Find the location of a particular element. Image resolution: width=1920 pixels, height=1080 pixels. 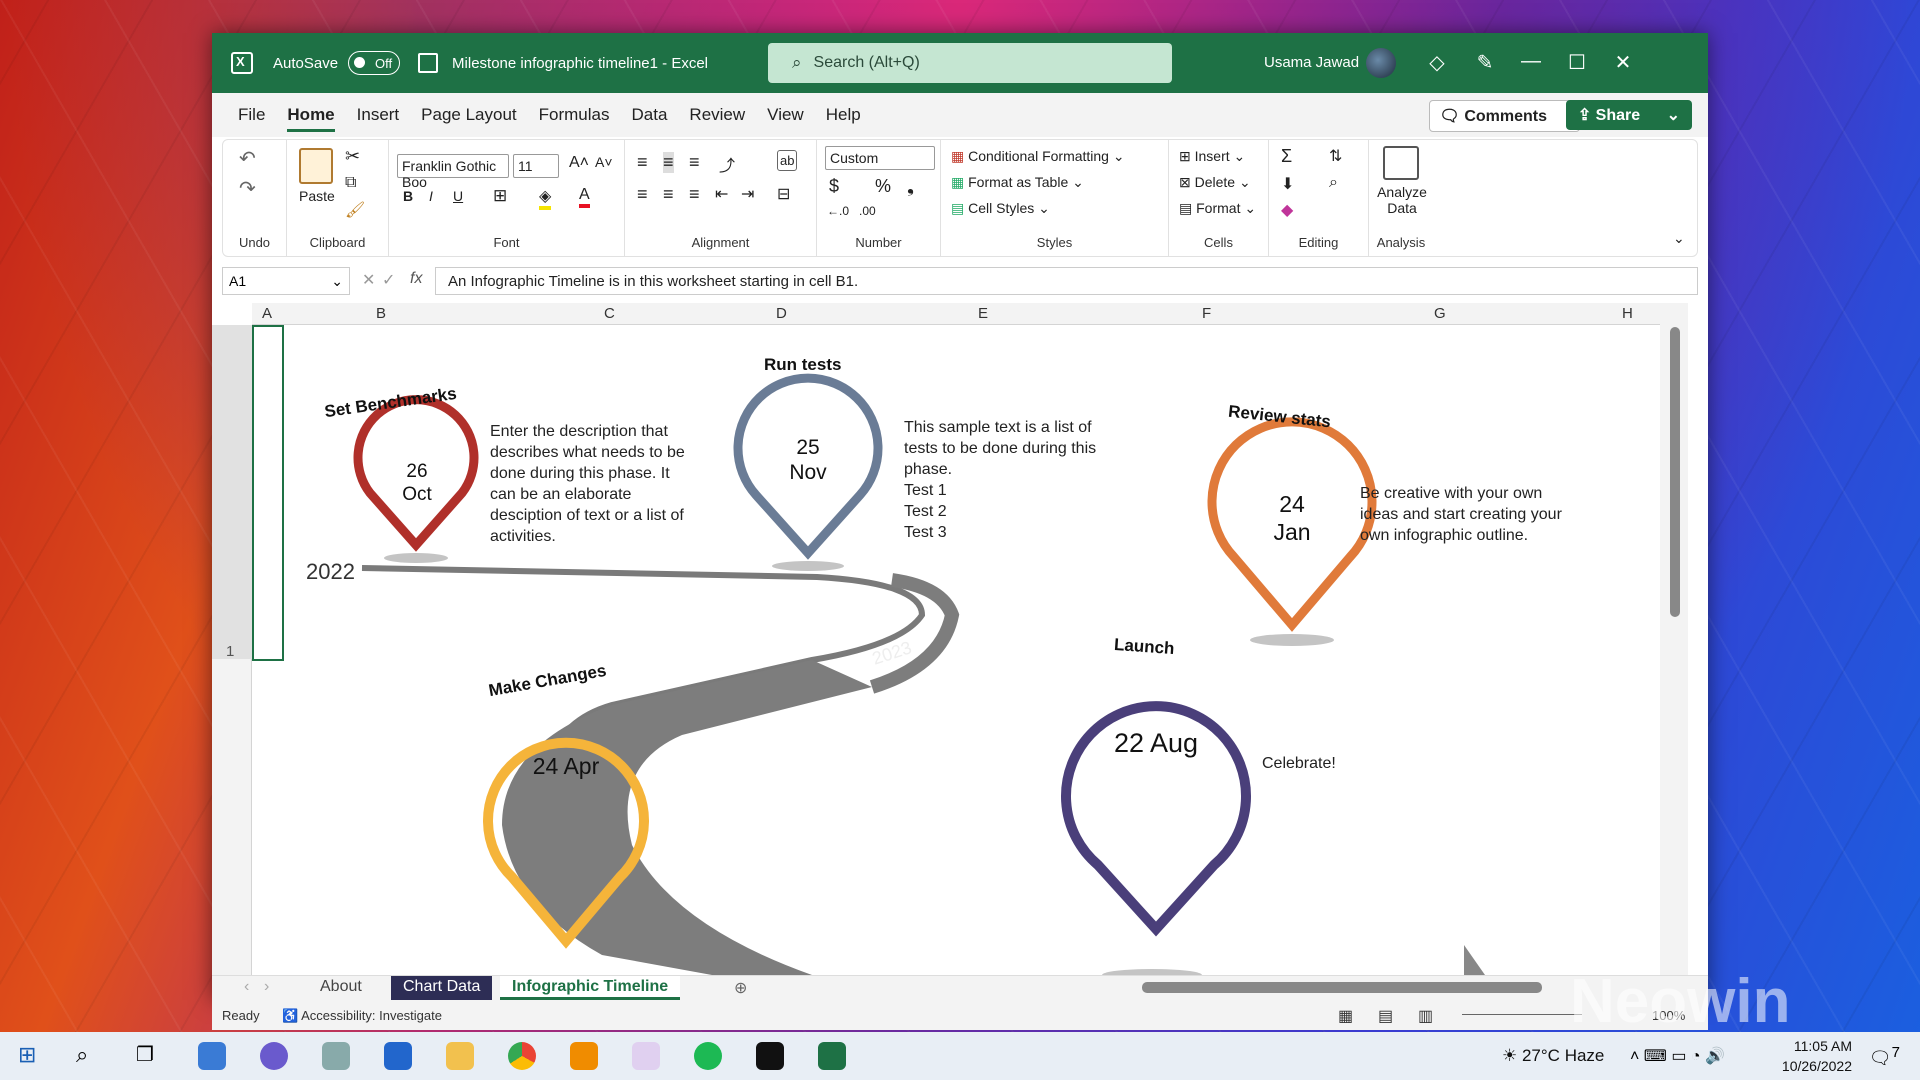

system-tray-icons: ˄ ⌨ ▭ ◔ 🔊 is located at coordinates (1677, 1056).